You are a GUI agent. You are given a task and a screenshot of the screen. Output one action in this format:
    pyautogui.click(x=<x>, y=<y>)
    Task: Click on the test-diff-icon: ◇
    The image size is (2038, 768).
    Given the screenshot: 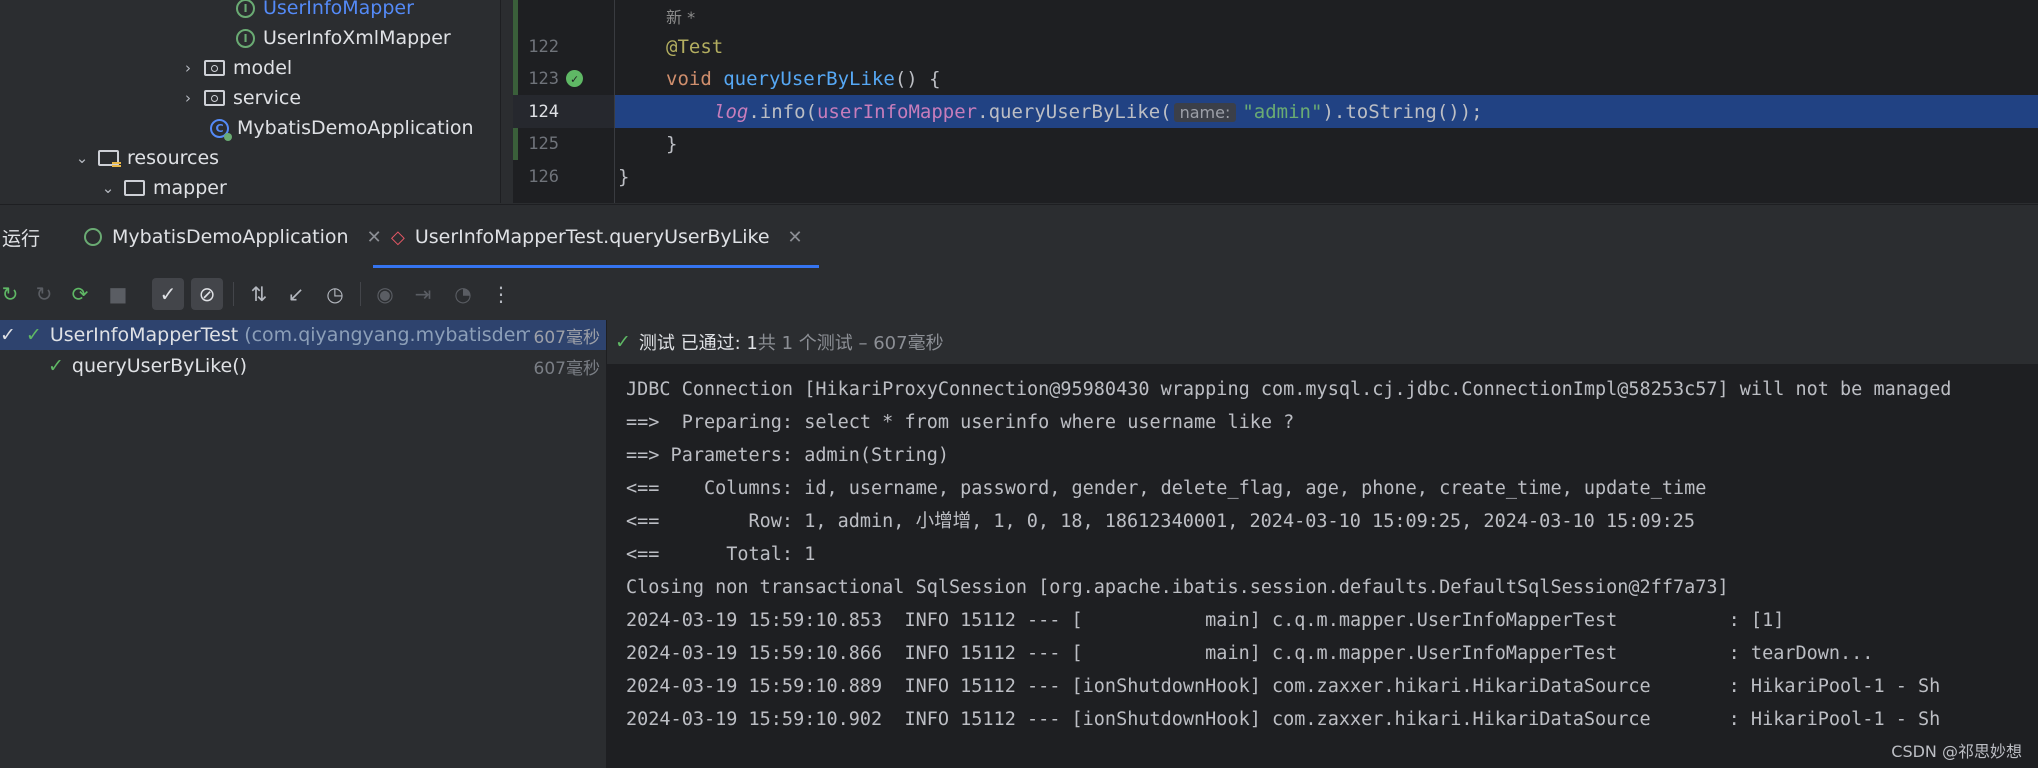 What is the action you would take?
    pyautogui.click(x=398, y=237)
    